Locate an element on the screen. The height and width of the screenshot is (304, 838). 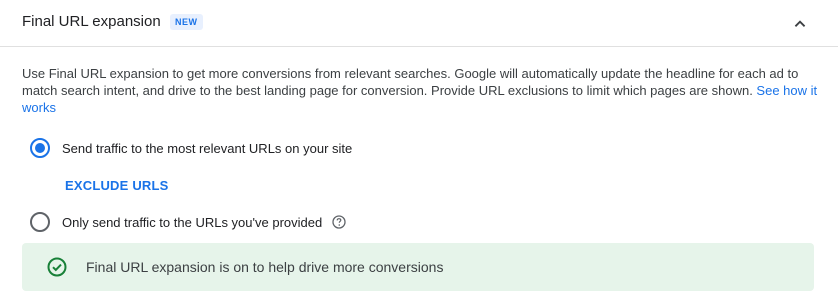
section-title: Final URL expansion is located at coordinates (91, 21).